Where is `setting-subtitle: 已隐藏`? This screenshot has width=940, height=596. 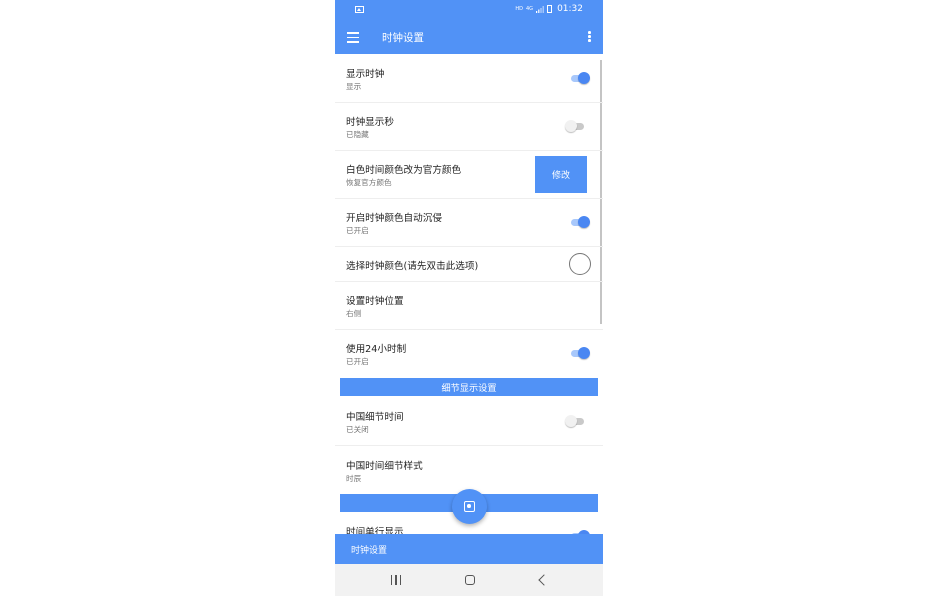 setting-subtitle: 已隐藏 is located at coordinates (357, 134).